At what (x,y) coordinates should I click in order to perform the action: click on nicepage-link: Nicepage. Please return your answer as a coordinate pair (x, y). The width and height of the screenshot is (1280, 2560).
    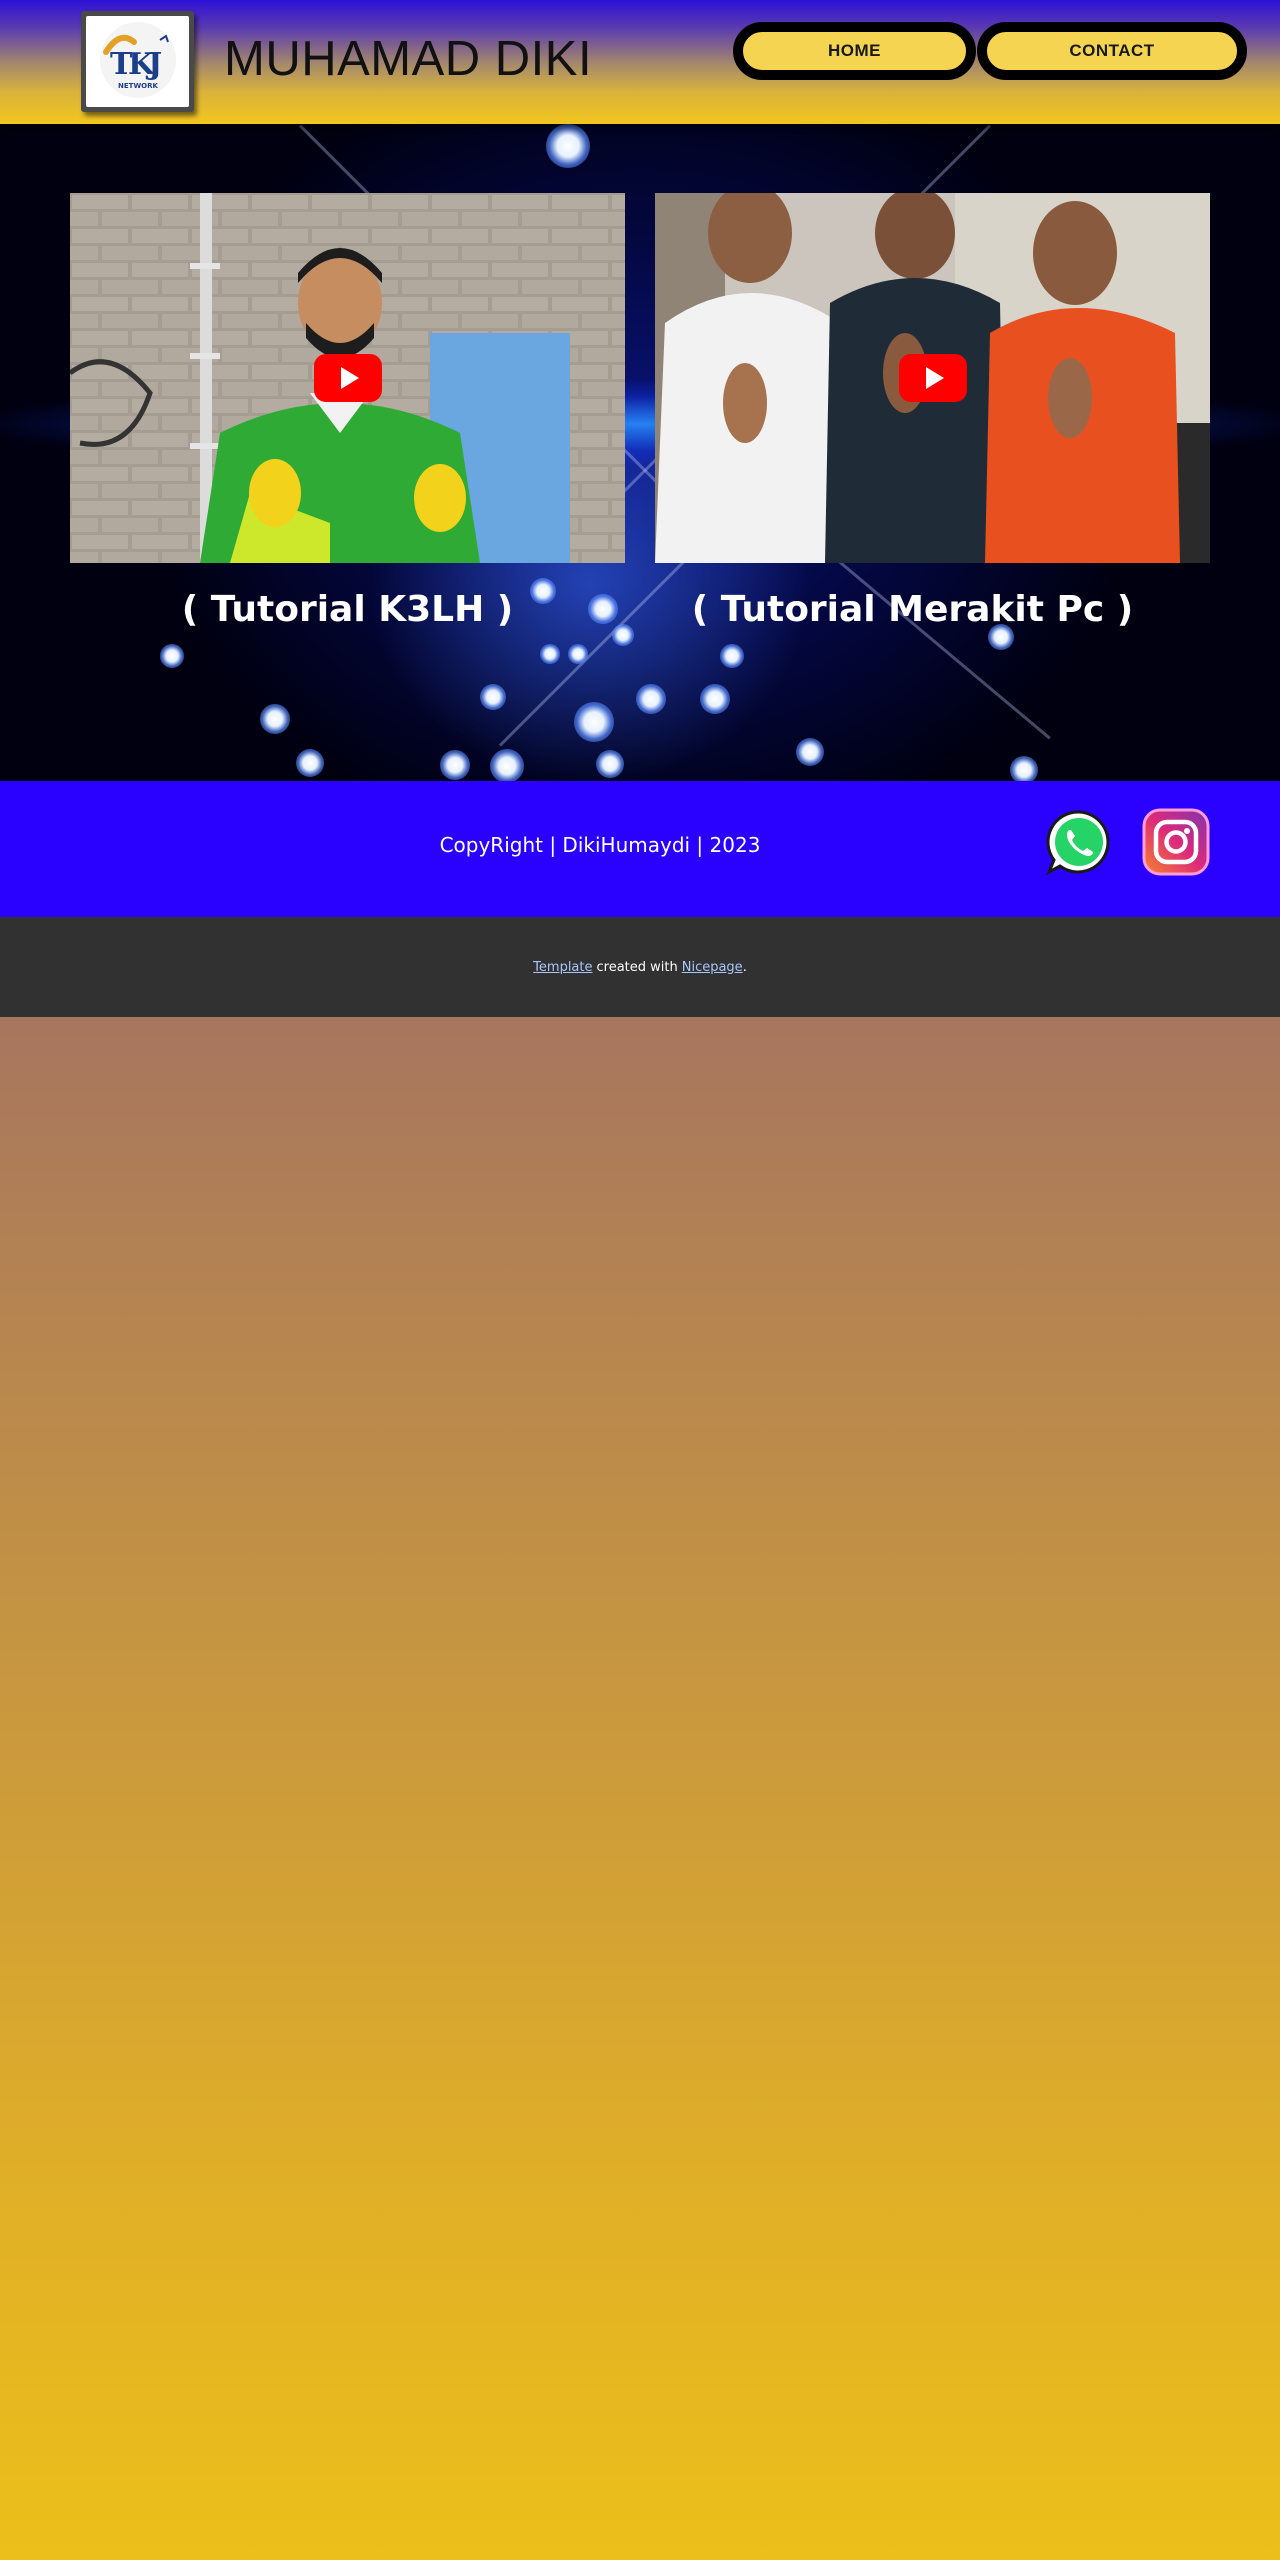
    Looking at the image, I should click on (712, 967).